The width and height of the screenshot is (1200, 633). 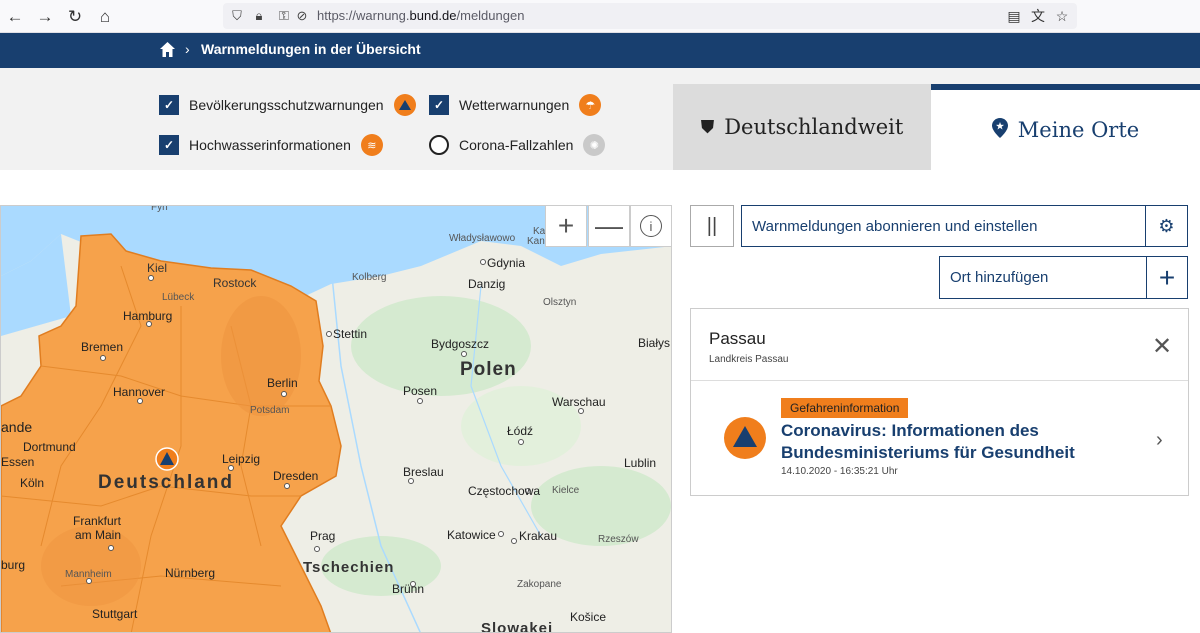 What do you see at coordinates (538, 536) in the screenshot?
I see `map-label: Krakau` at bounding box center [538, 536].